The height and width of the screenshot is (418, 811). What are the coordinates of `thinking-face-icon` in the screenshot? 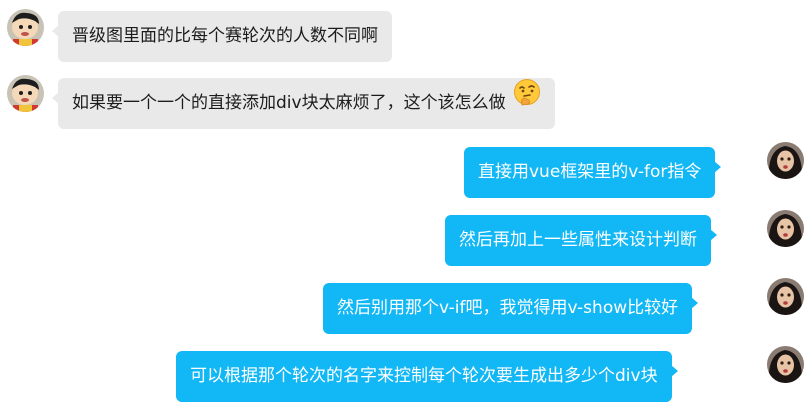 It's located at (527, 101).